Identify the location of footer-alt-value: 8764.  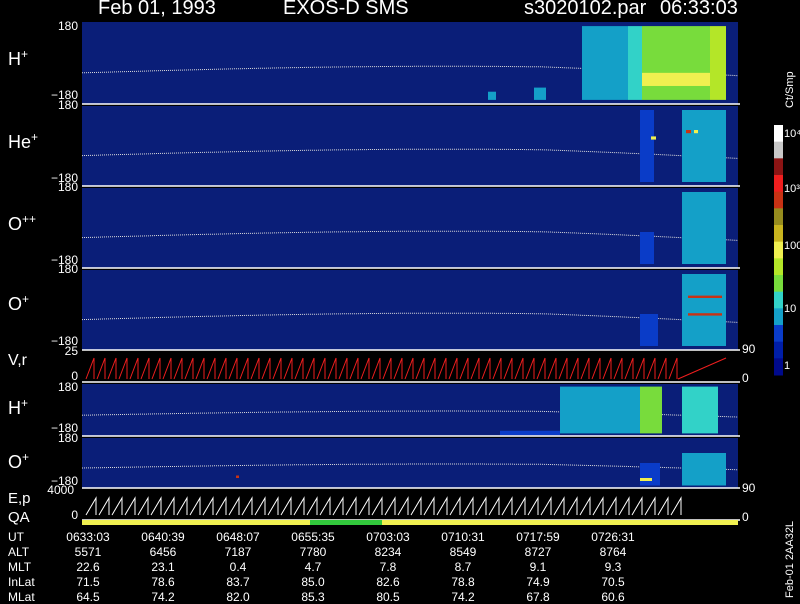
(613, 552).